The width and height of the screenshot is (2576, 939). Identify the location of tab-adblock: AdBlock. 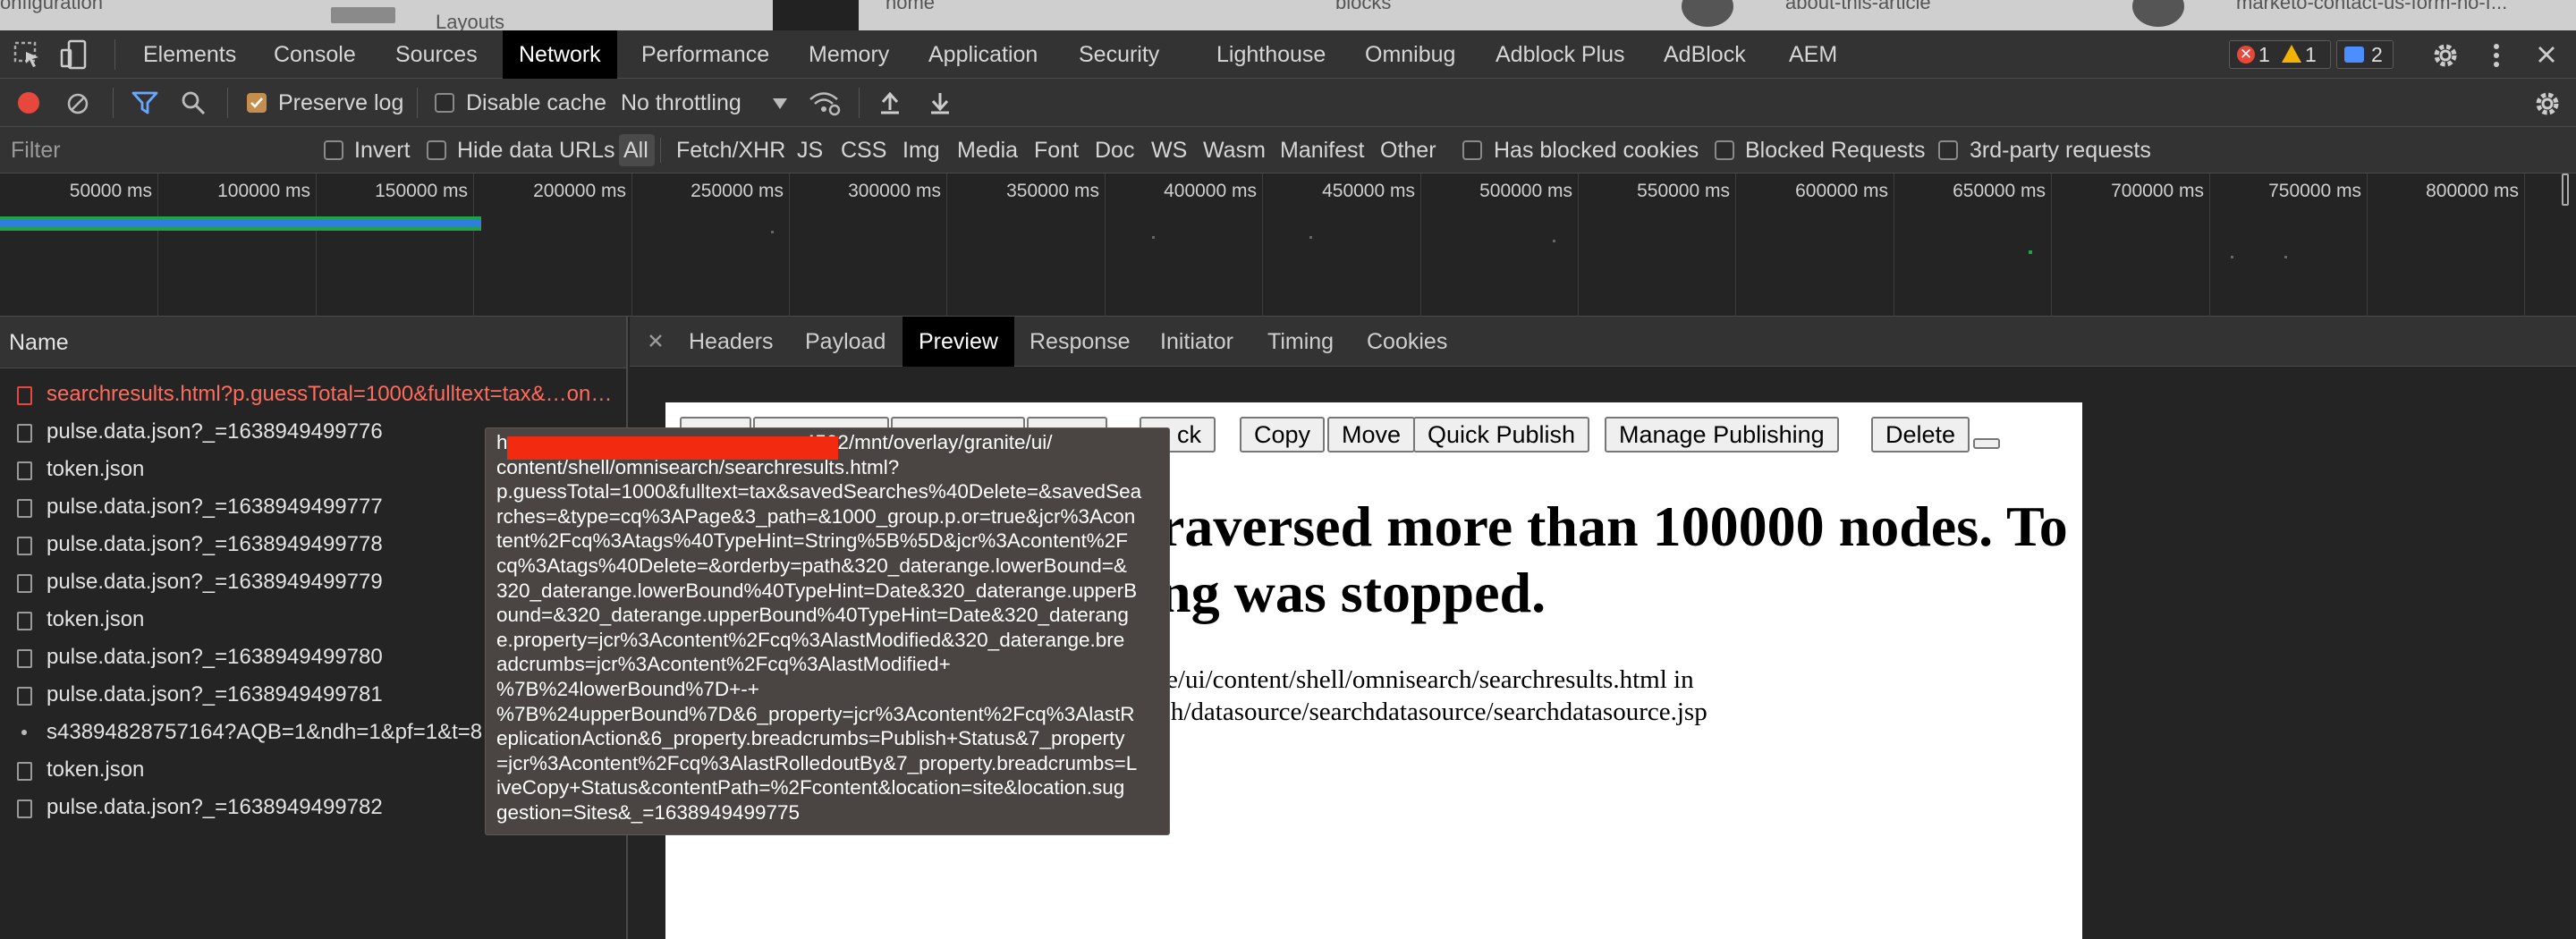
(1705, 55).